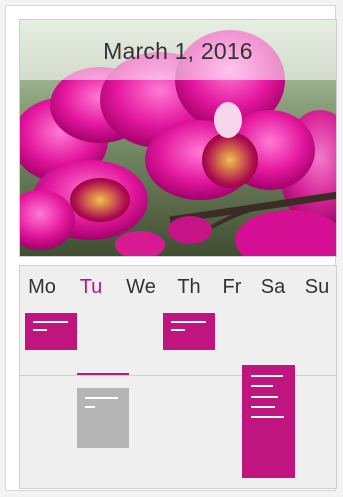 The width and height of the screenshot is (343, 497). What do you see at coordinates (189, 287) in the screenshot?
I see `day-label-th: Th` at bounding box center [189, 287].